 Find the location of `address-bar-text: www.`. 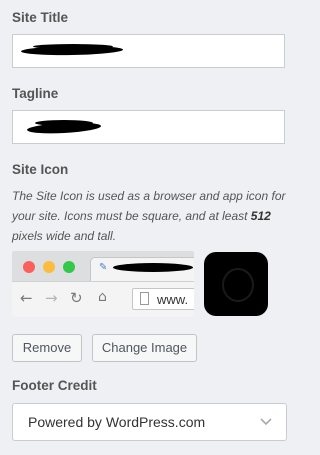

address-bar-text: www. is located at coordinates (173, 299).